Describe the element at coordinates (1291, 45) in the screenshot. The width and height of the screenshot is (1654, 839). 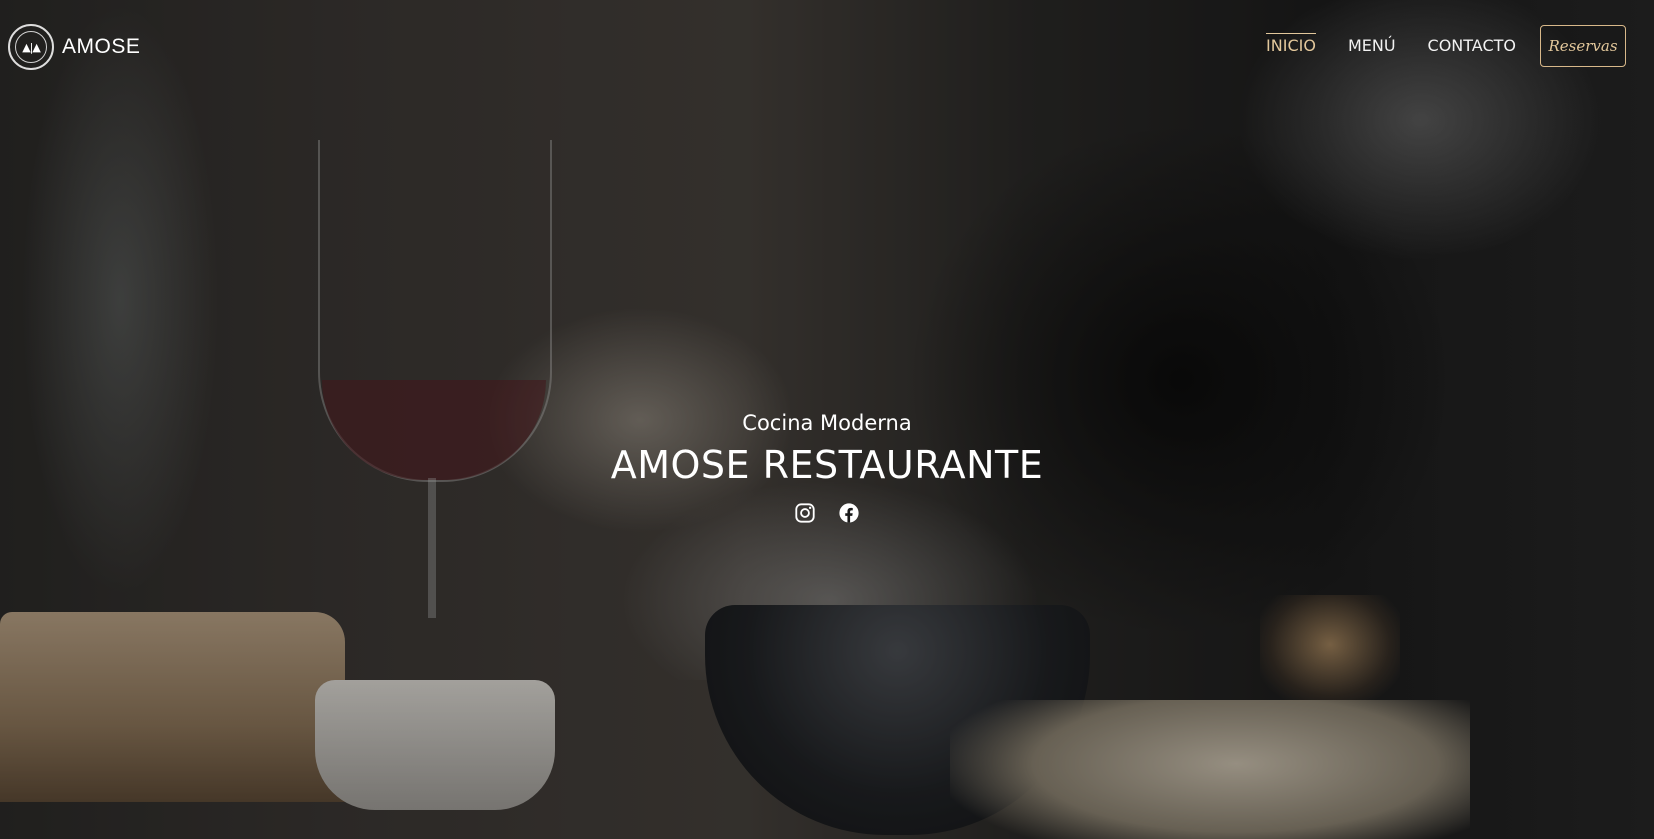
I see `nav-item-inicio: INICIO` at that location.